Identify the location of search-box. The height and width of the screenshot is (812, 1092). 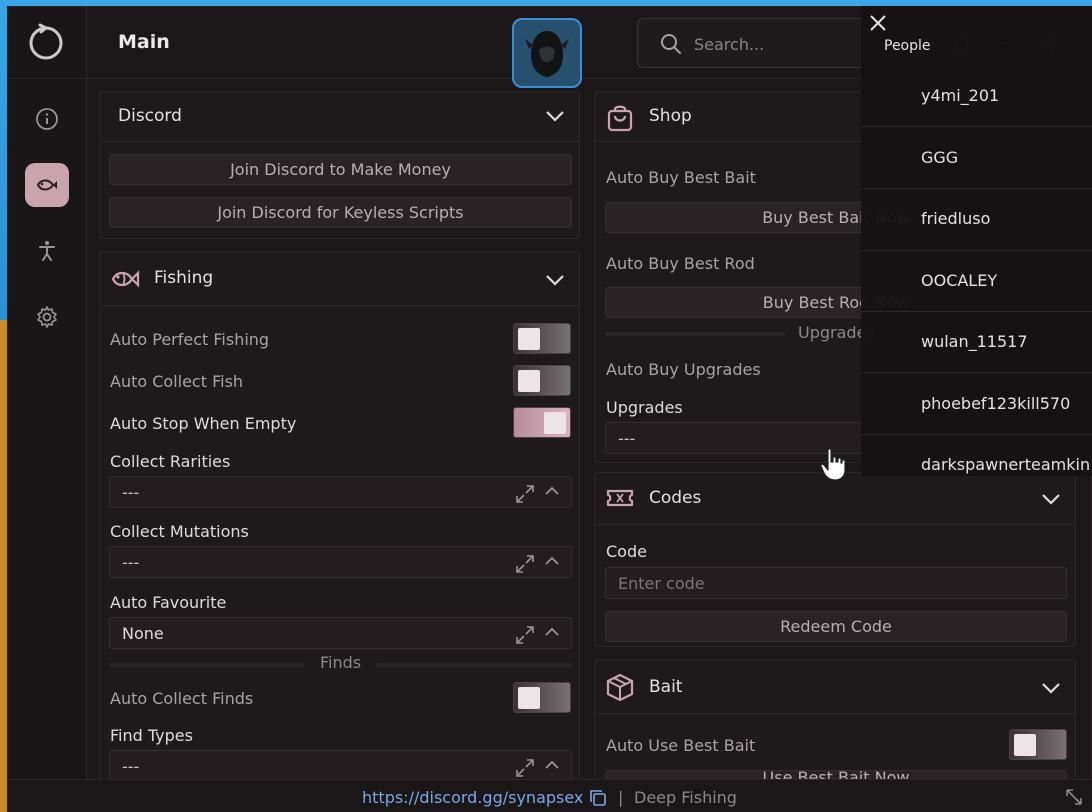
(757, 43).